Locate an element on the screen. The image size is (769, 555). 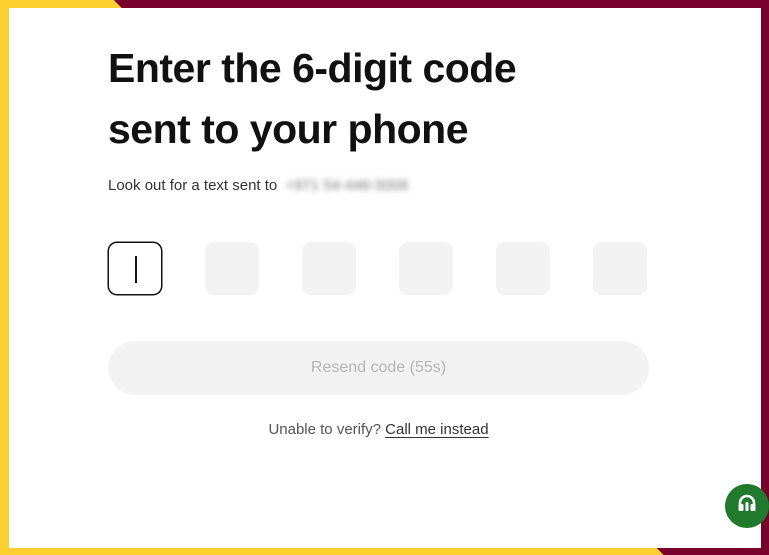
page-title-line-2: sent to your phone is located at coordinates (288, 129).